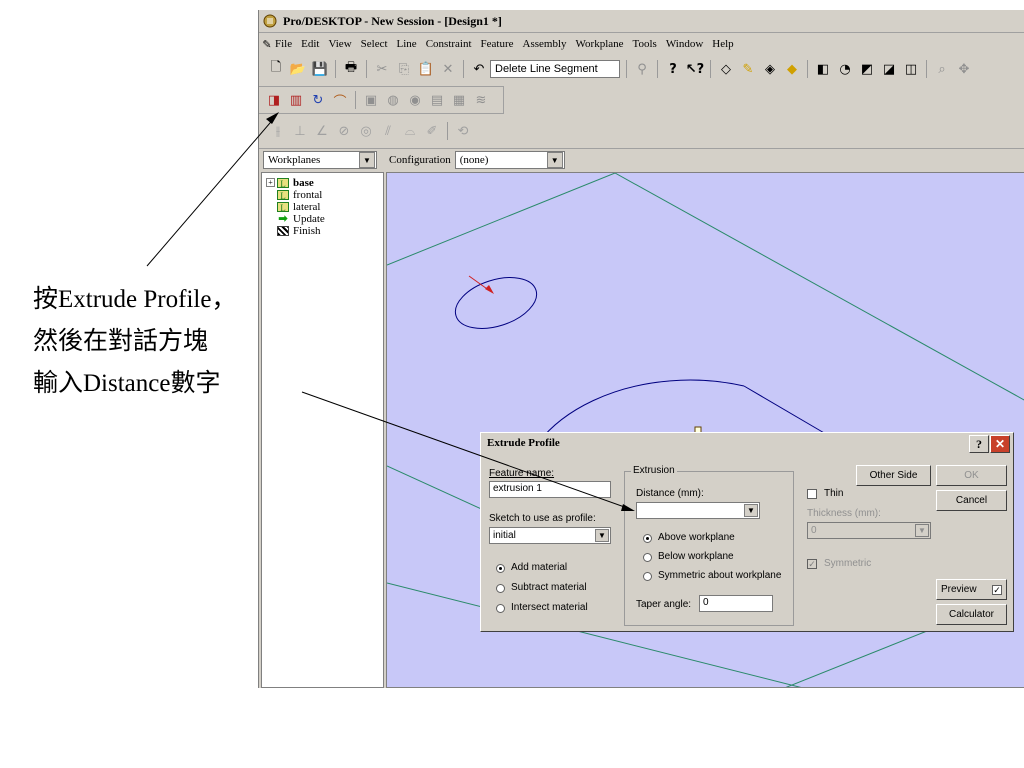  What do you see at coordinates (330, 207) in the screenshot?
I see `tree-item-lateral: L lateral` at bounding box center [330, 207].